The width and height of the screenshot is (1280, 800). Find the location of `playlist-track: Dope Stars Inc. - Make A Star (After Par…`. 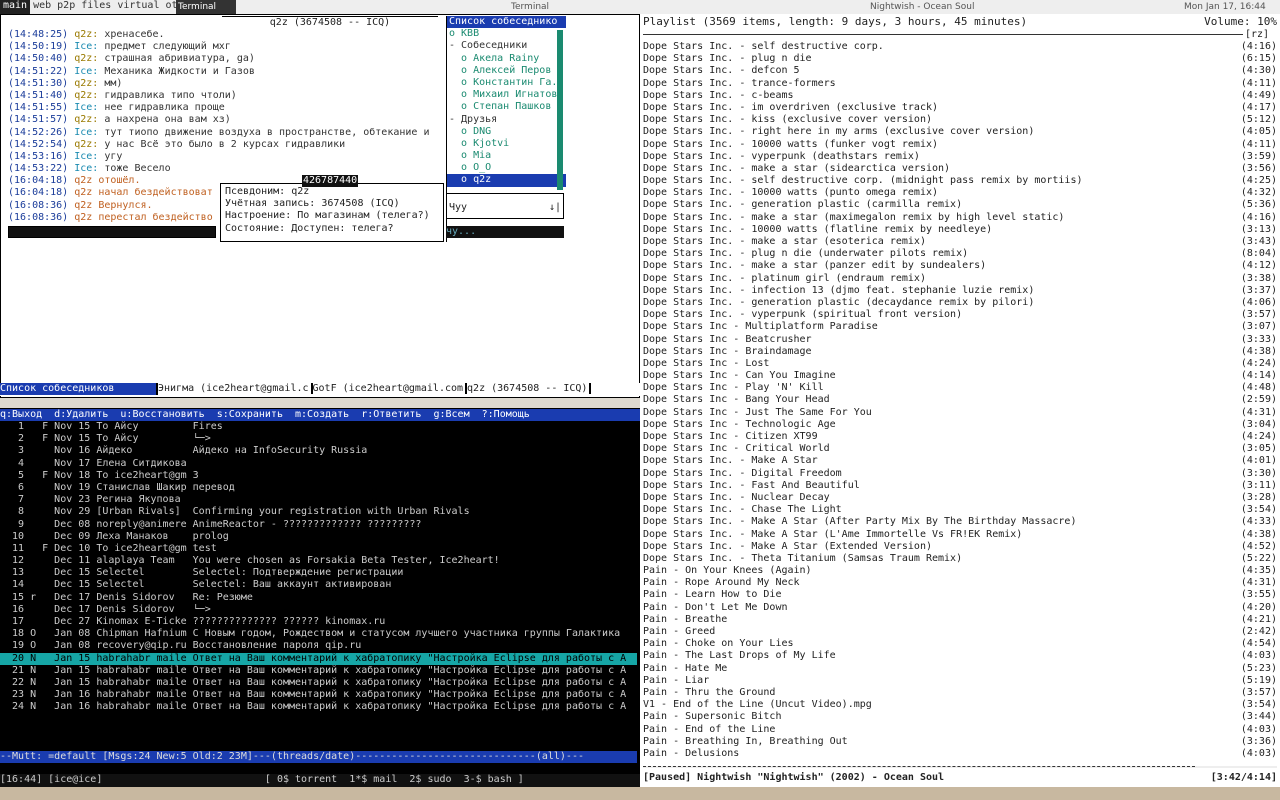

playlist-track: Dope Stars Inc. - Make A Star (After Par… is located at coordinates (960, 522).